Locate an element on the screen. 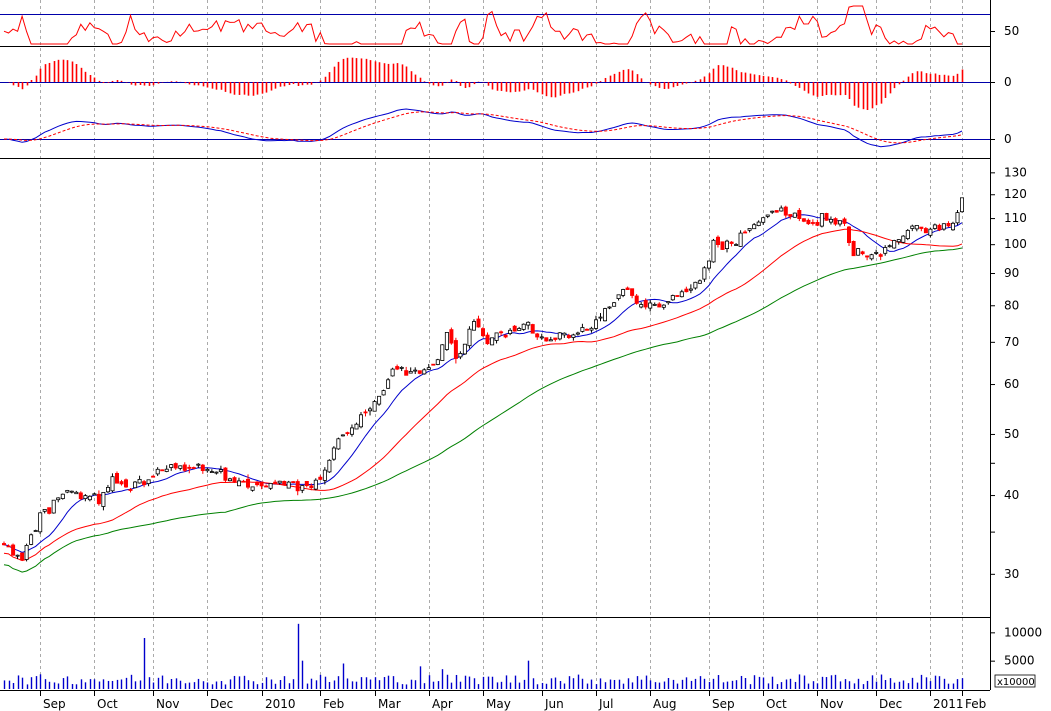 Image resolution: width=1051 pixels, height=711 pixels. volume-unit-label: x10000 is located at coordinates (1016, 682).